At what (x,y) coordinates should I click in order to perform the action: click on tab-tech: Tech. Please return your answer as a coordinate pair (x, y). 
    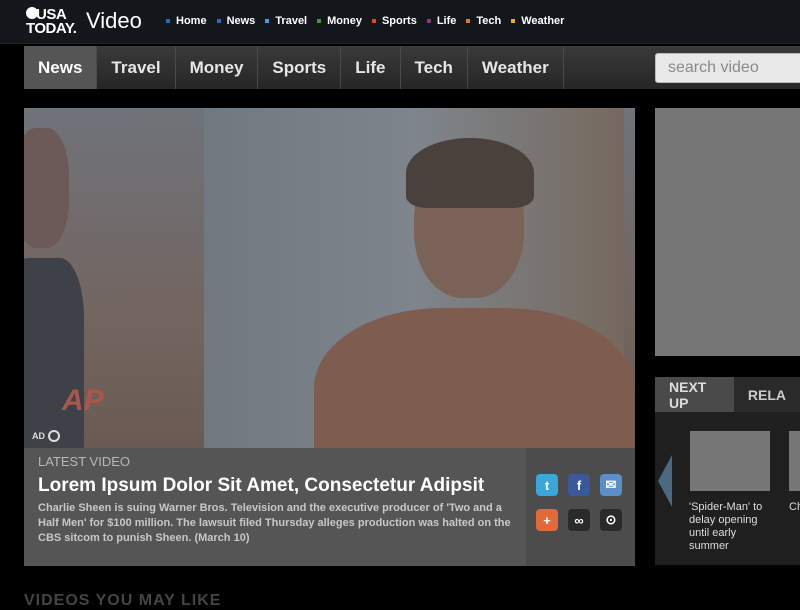
    Looking at the image, I should click on (434, 67).